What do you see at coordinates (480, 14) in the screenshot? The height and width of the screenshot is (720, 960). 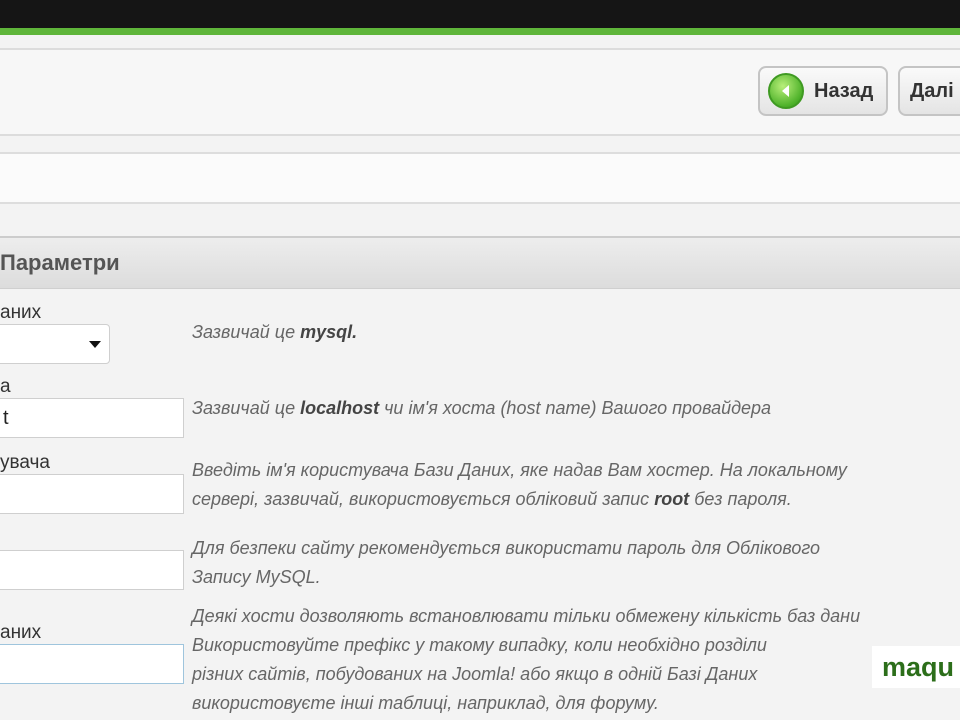 I see `top-bar` at bounding box center [480, 14].